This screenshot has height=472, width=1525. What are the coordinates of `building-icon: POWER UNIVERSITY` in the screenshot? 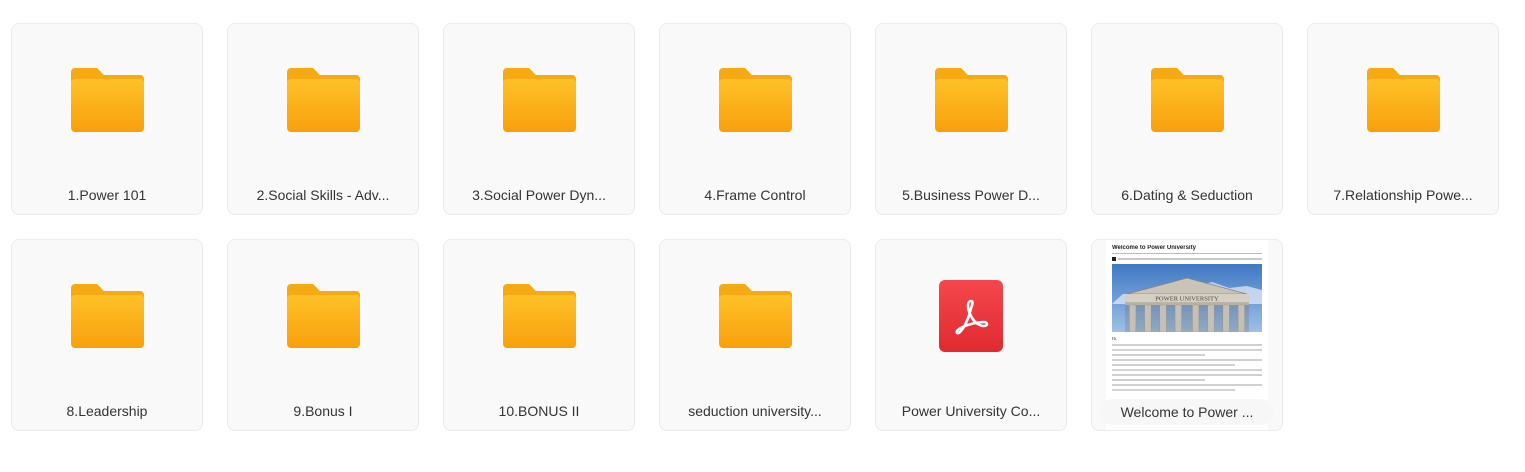 It's located at (1187, 298).